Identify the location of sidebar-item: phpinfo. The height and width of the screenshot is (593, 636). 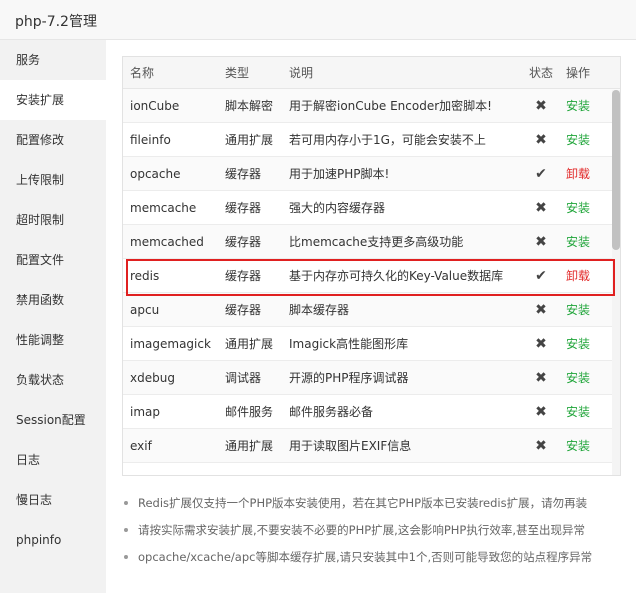
(53, 540).